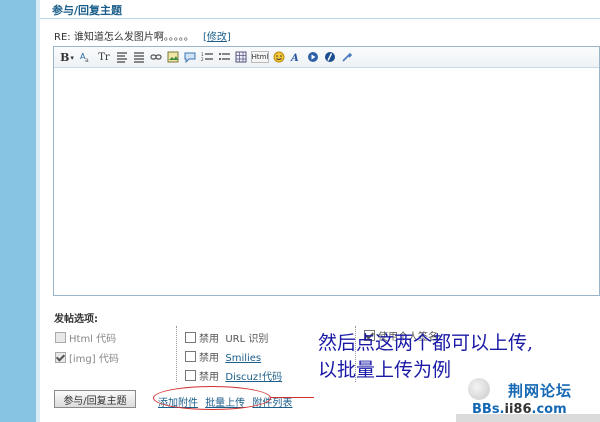  I want to click on post-options-title: 发帖选项:, so click(76, 319).